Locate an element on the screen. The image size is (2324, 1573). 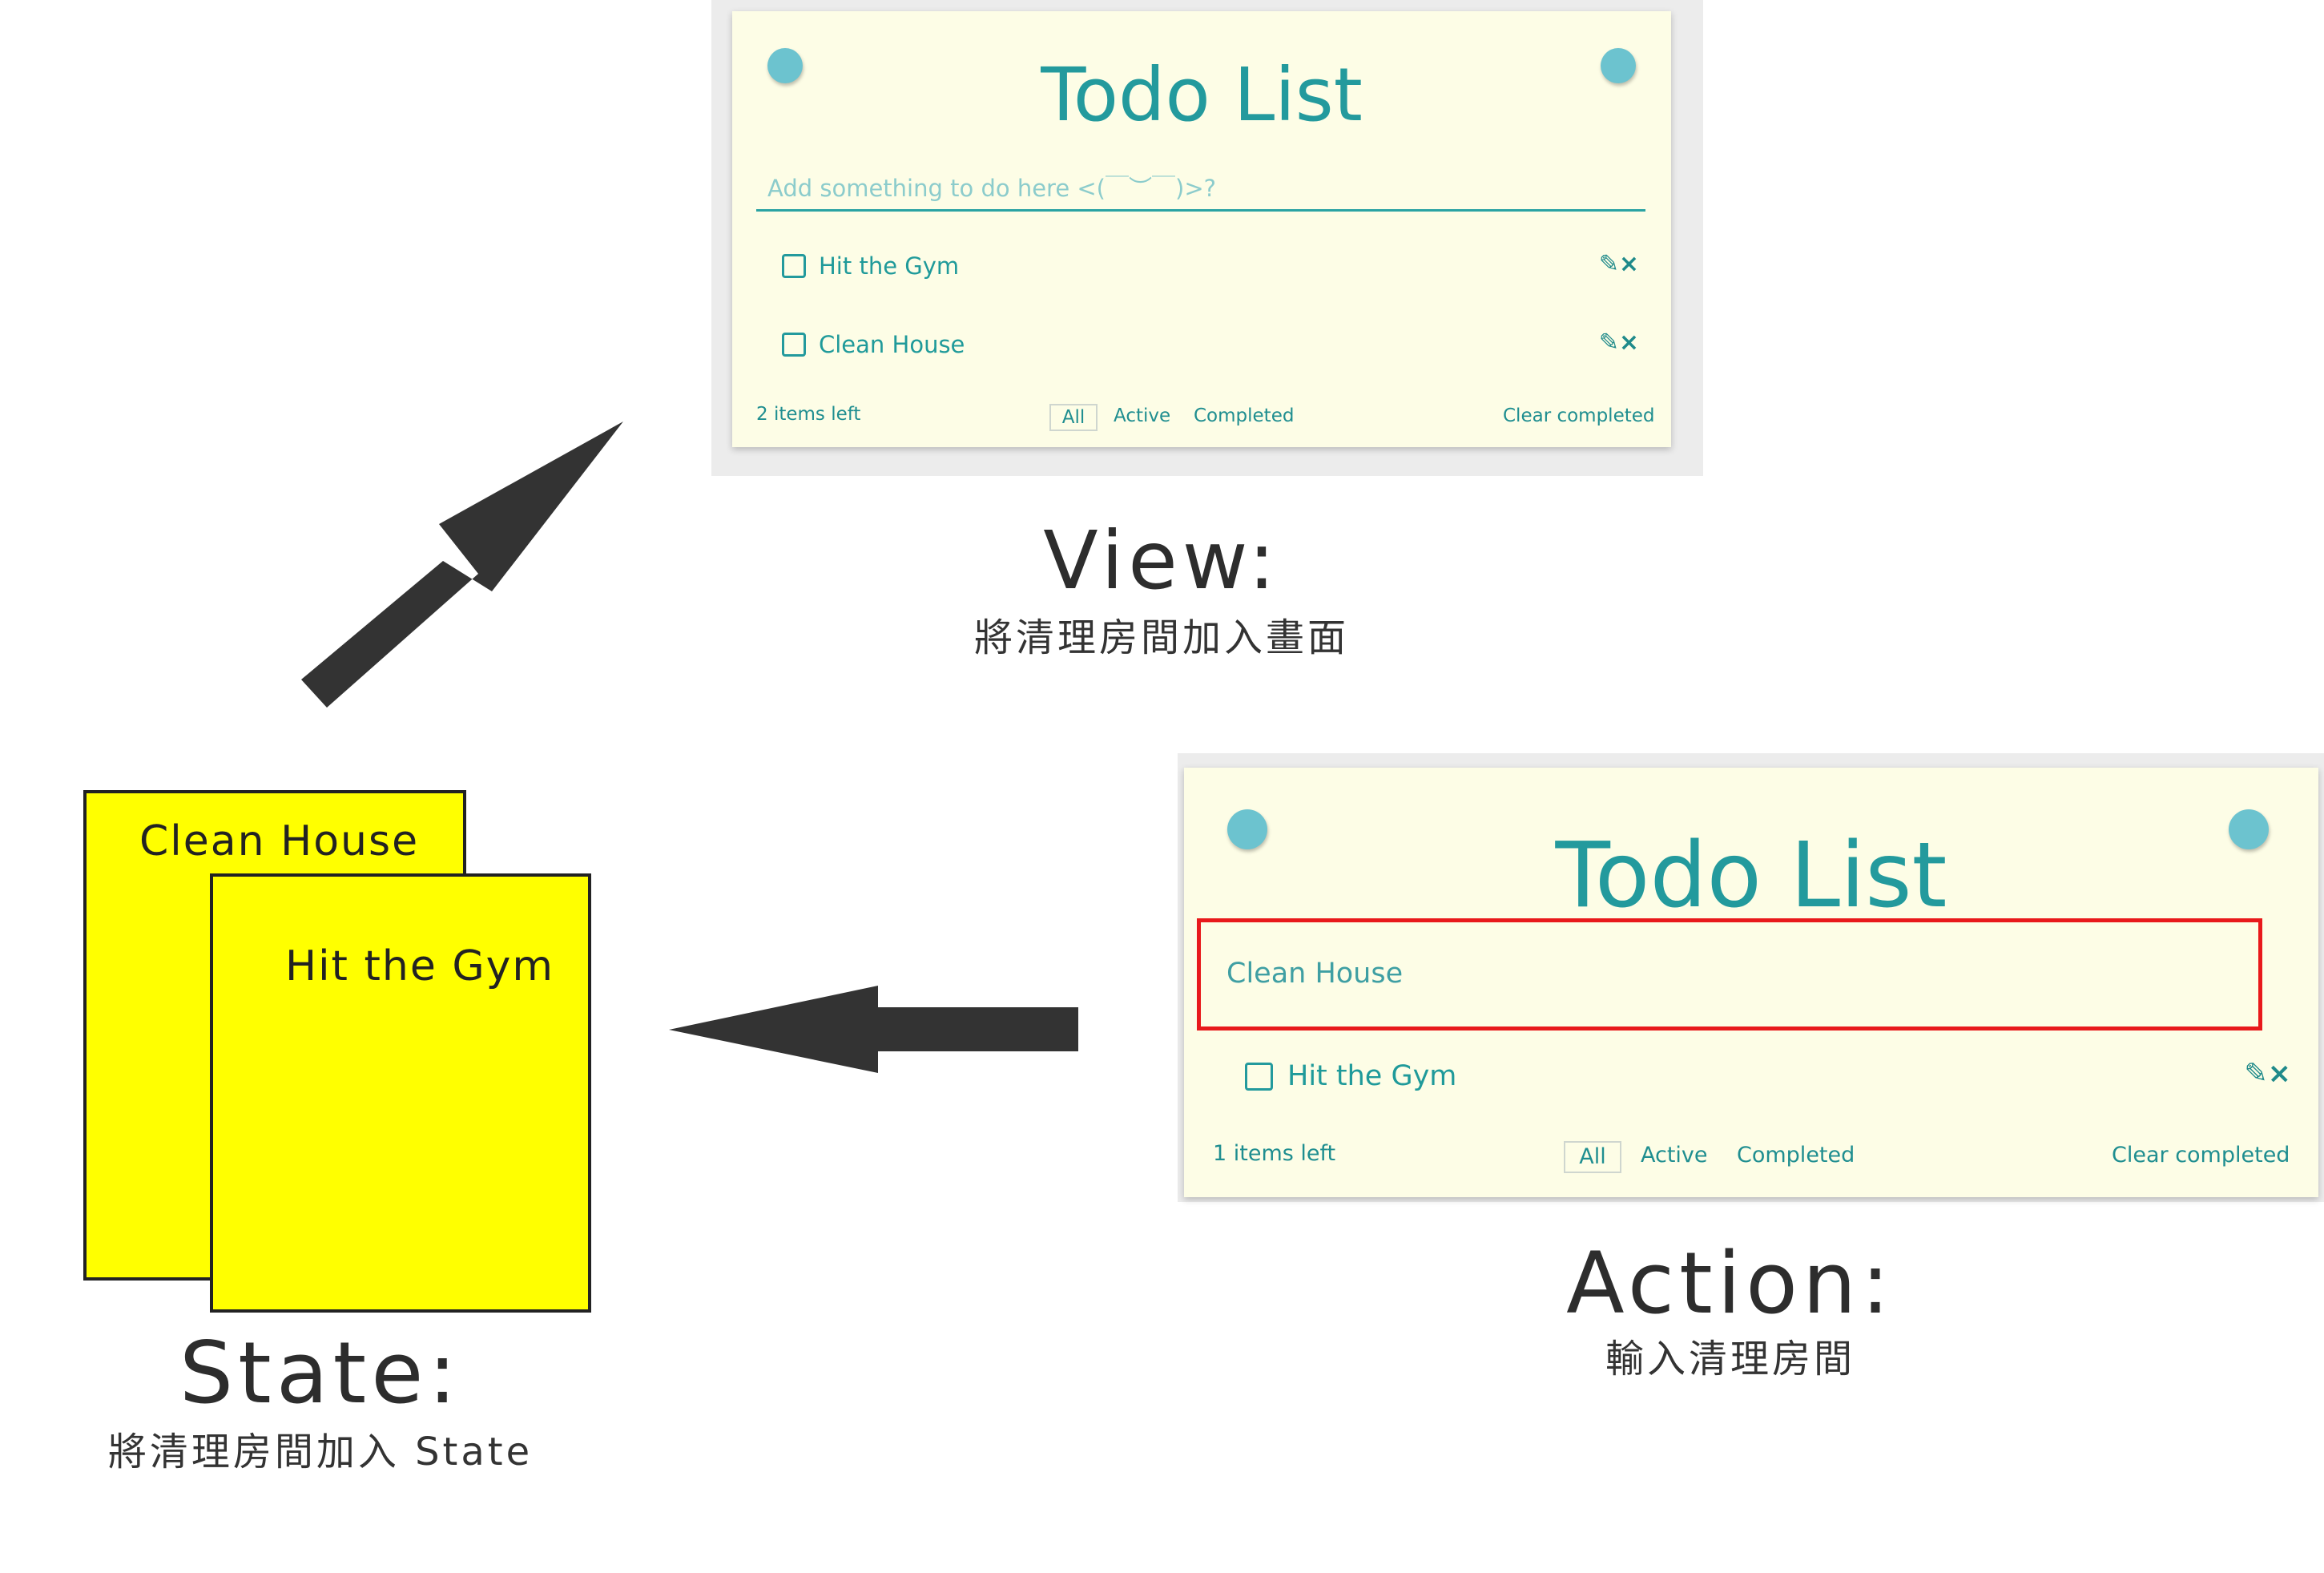
state-caption-title: State: is located at coordinates (320, 1373).